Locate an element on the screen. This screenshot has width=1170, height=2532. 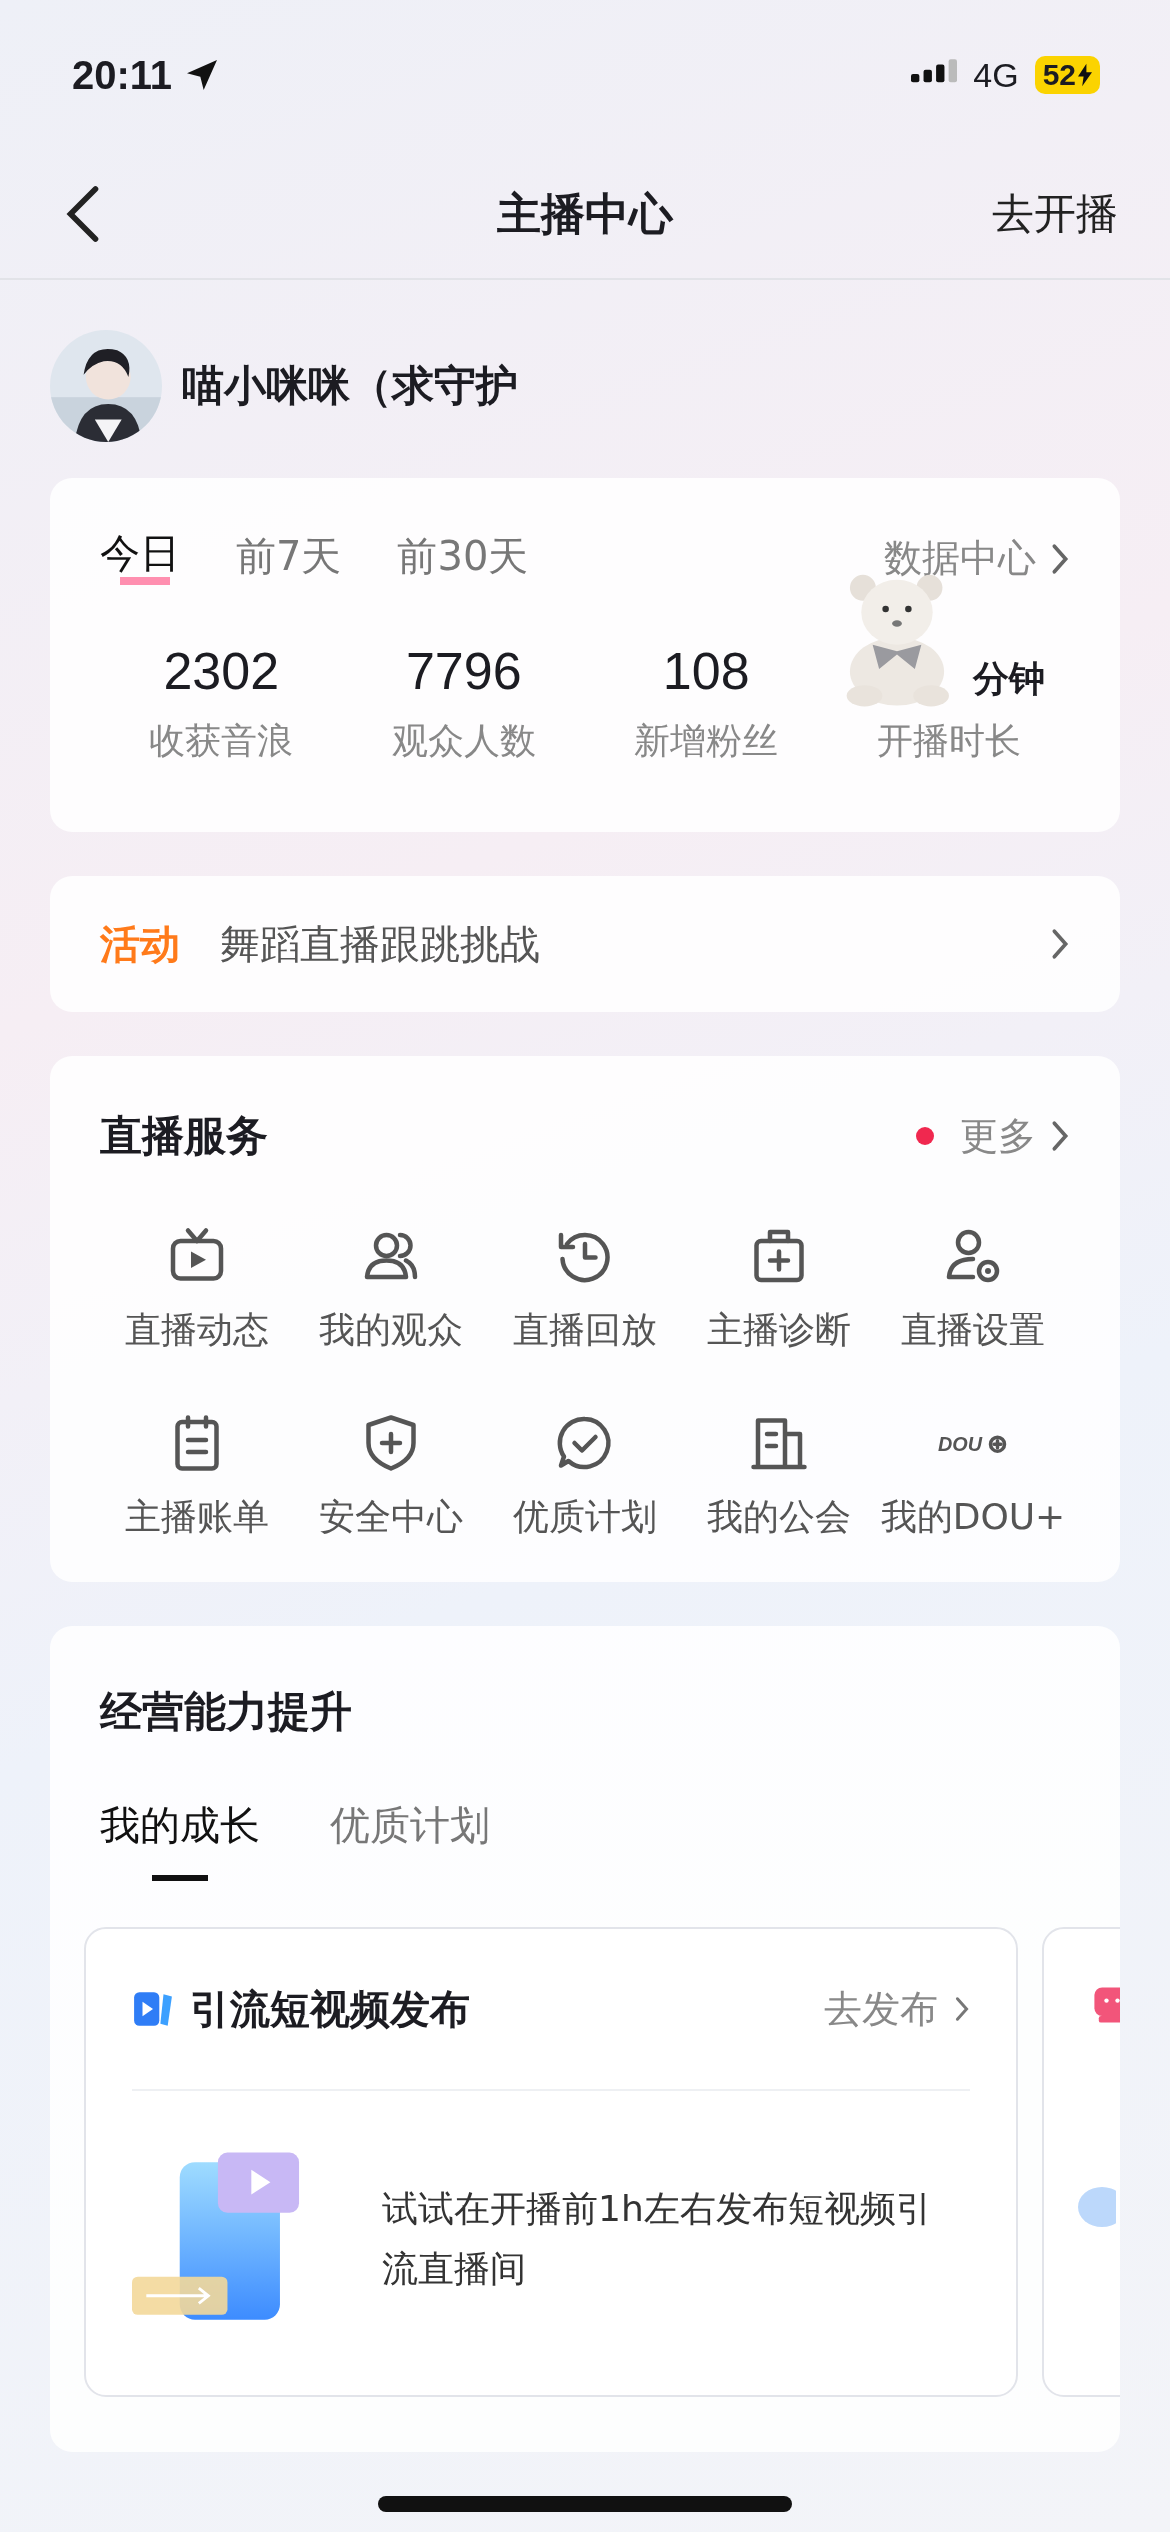
service-item: 直播设置 is located at coordinates (973, 1289).